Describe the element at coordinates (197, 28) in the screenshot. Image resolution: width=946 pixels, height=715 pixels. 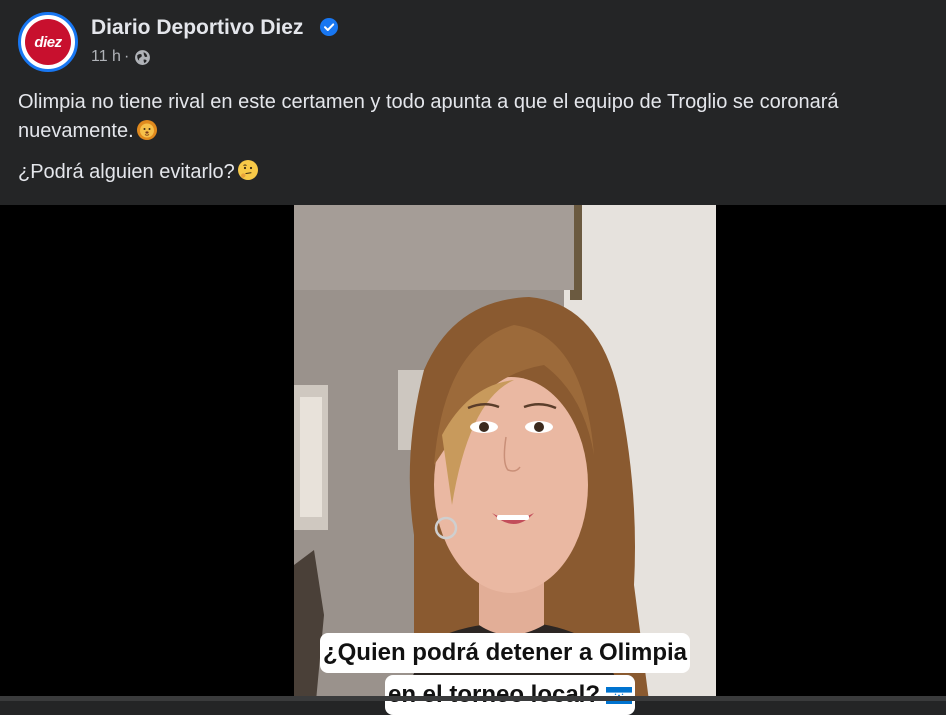
I see `page-name-link: Diario Deportivo Diez` at that location.